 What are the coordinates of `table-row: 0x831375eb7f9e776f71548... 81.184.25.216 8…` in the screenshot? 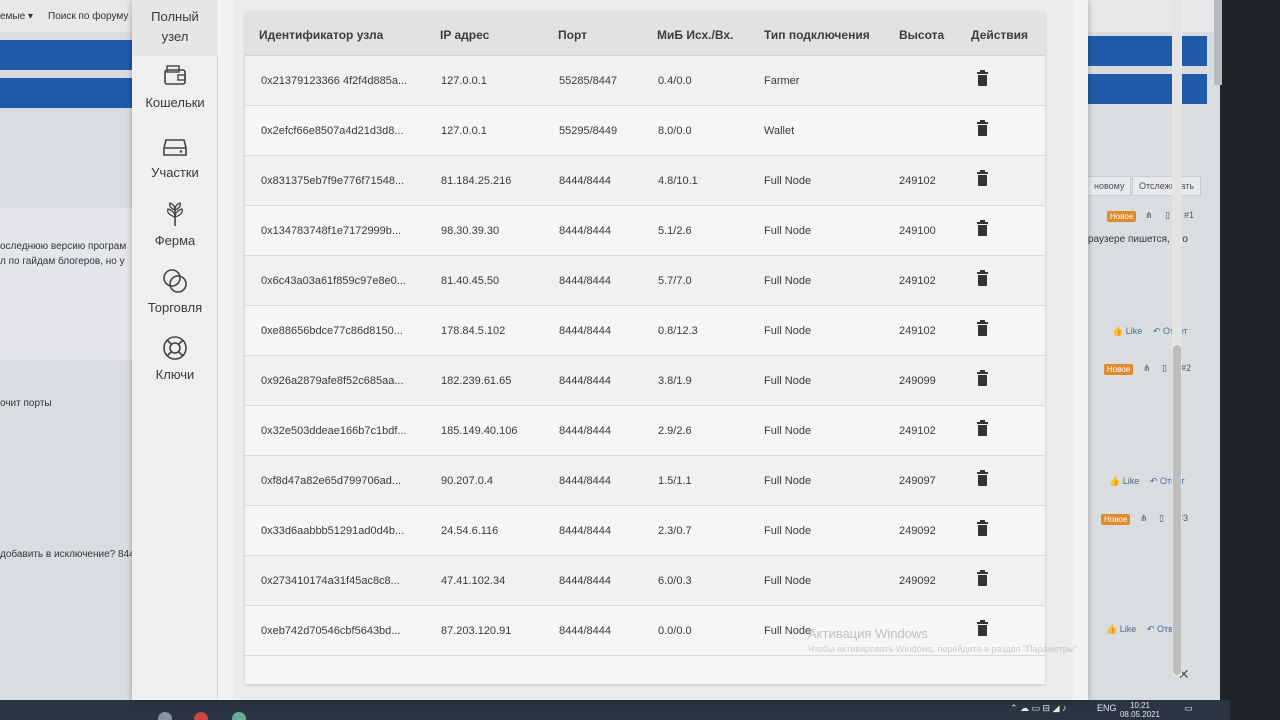 It's located at (645, 181).